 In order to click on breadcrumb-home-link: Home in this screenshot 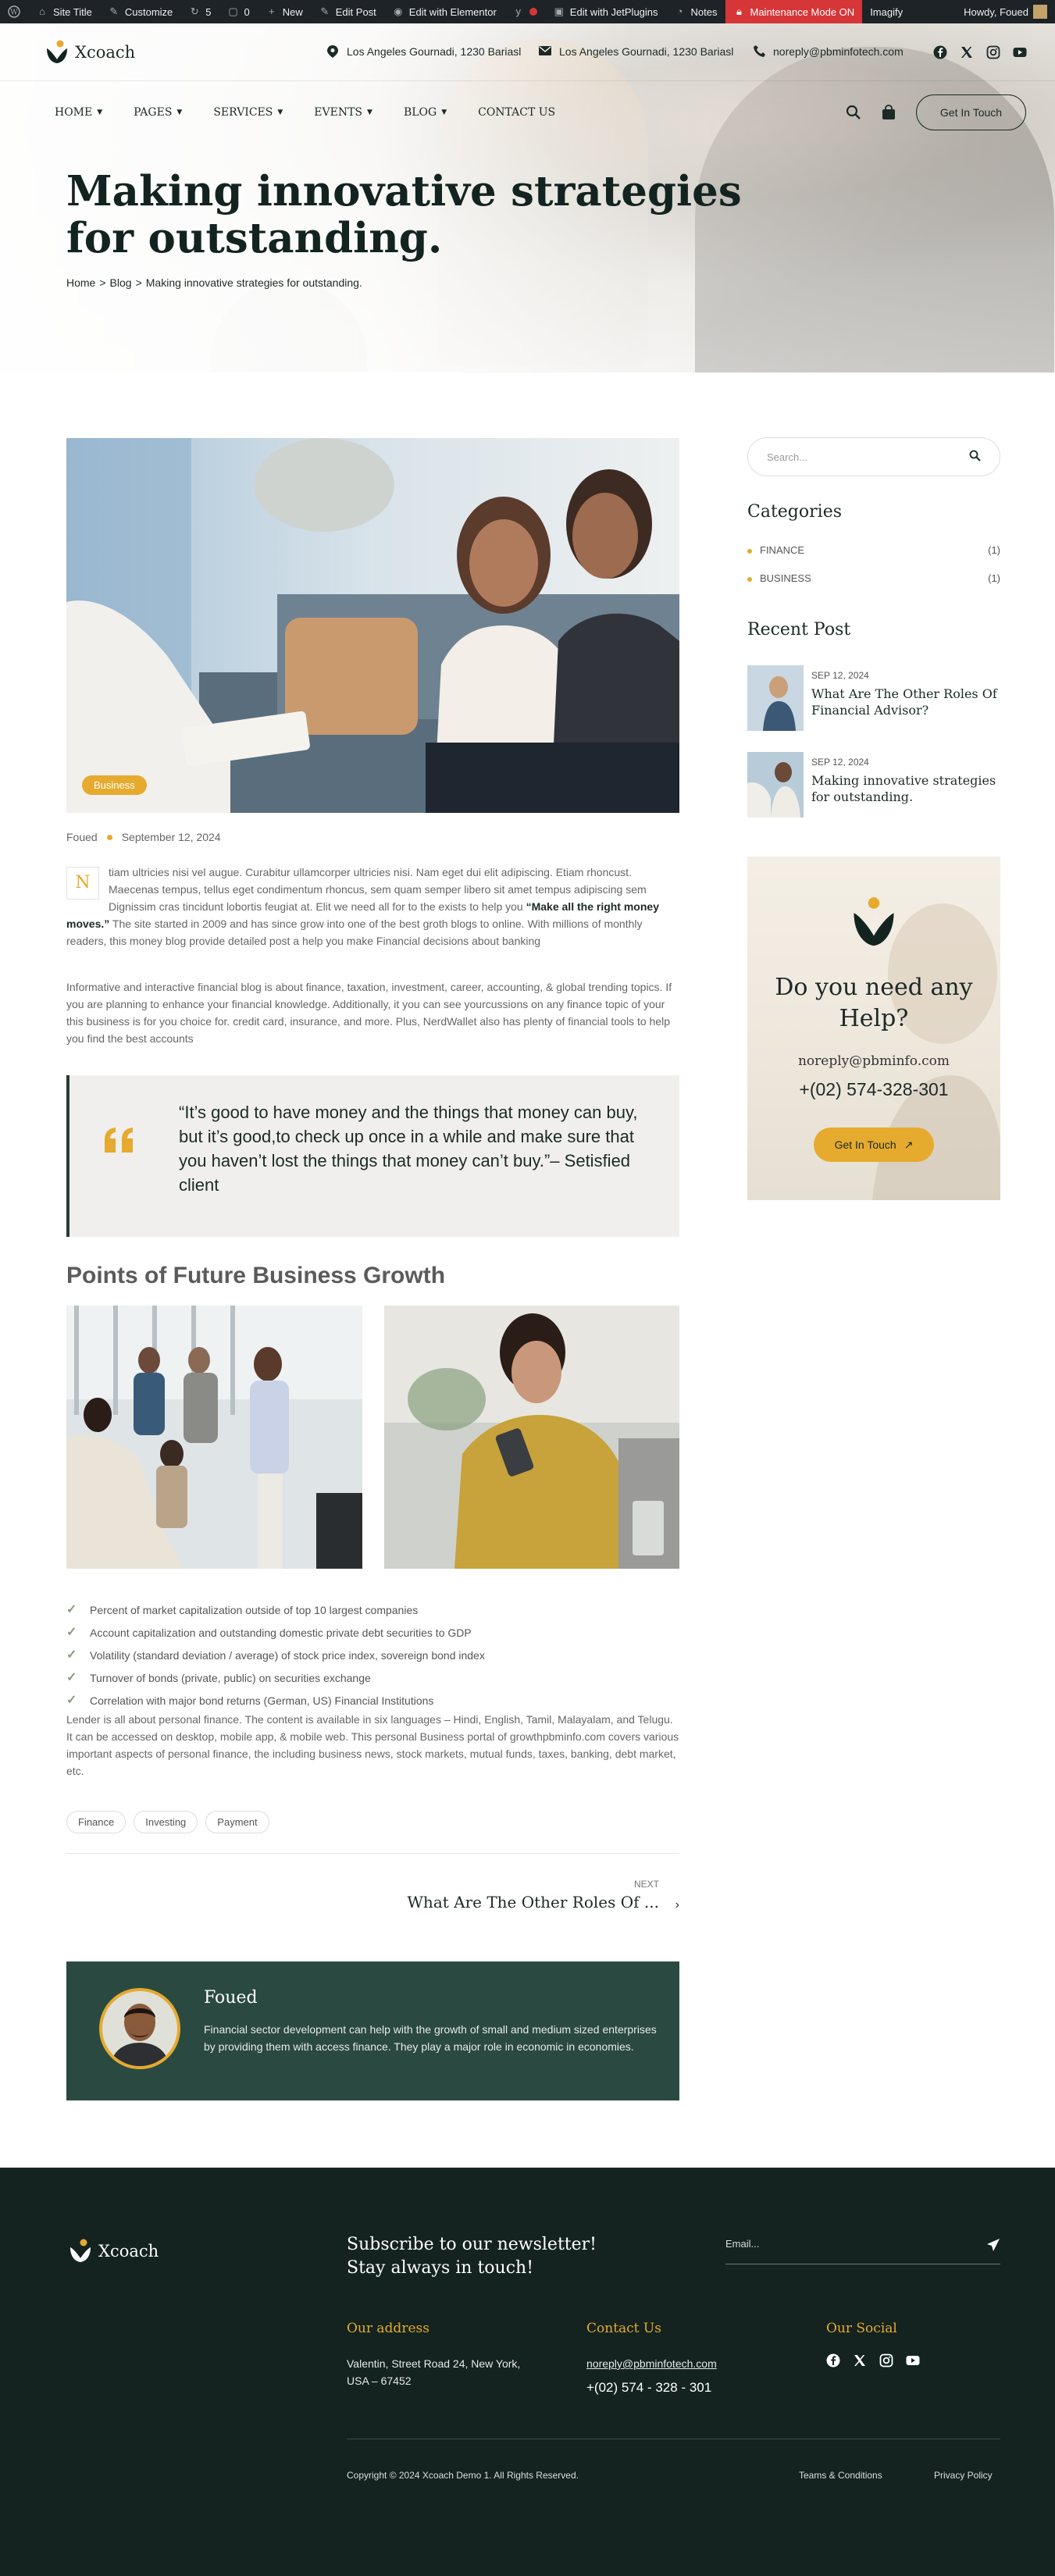, I will do `click(80, 282)`.